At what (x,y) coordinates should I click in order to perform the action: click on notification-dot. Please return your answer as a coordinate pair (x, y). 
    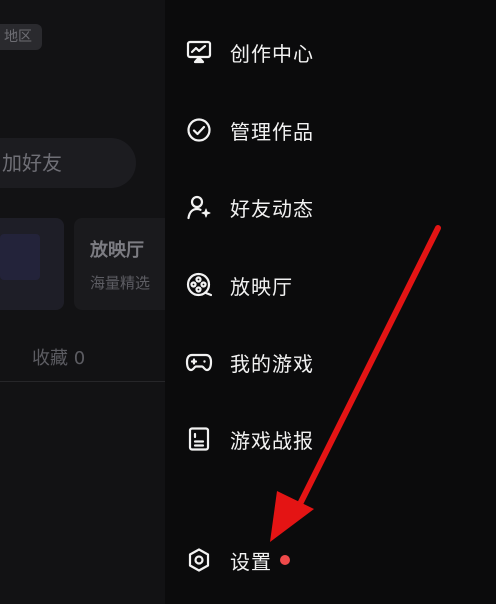
    Looking at the image, I should click on (285, 560).